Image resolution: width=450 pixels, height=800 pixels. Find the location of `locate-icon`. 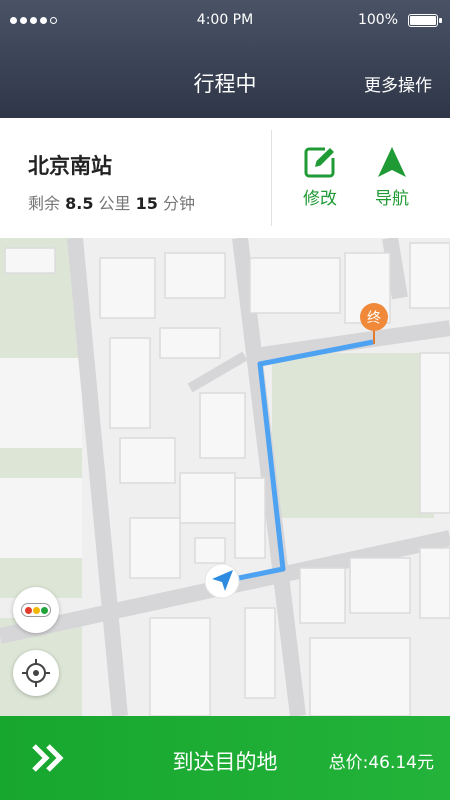

locate-icon is located at coordinates (36, 673).